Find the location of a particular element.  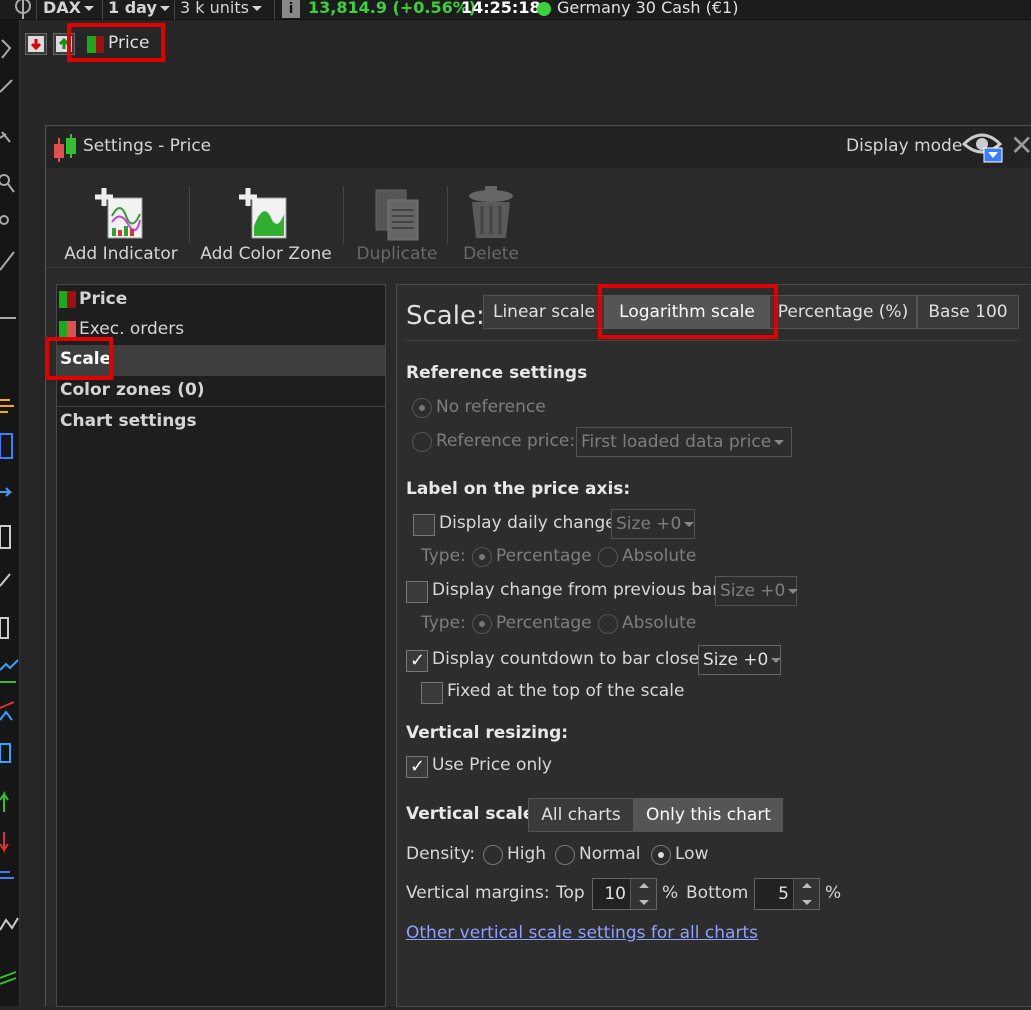

density-normal-radio is located at coordinates (565, 855).